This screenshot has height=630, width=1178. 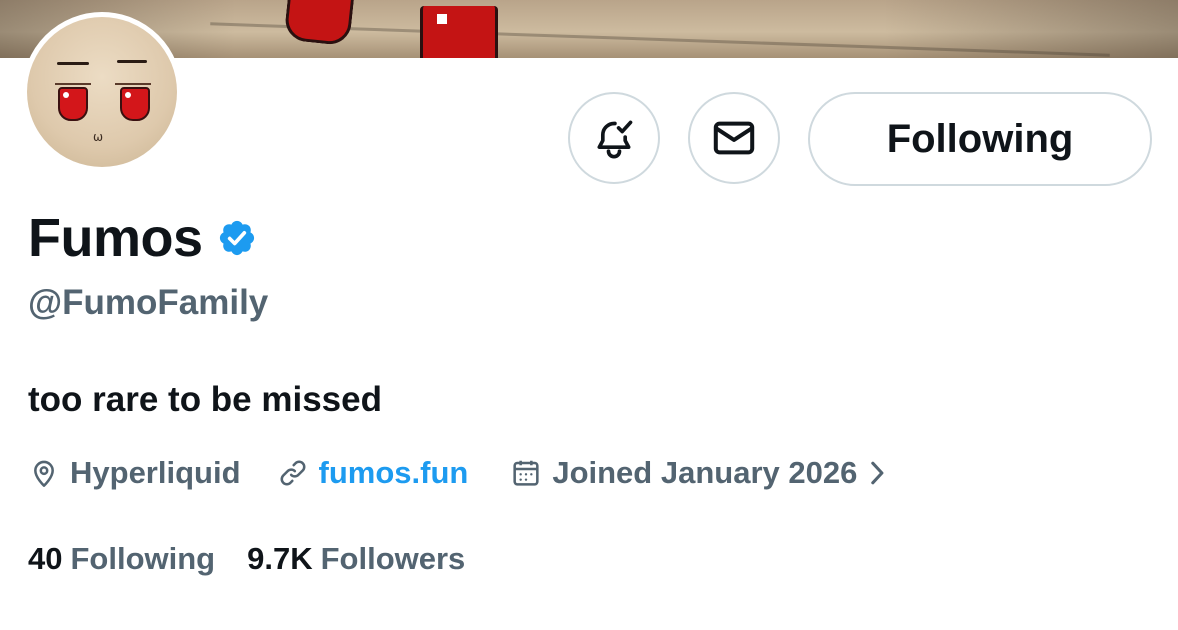 I want to click on joined-text: Joined January 2026, so click(x=705, y=472).